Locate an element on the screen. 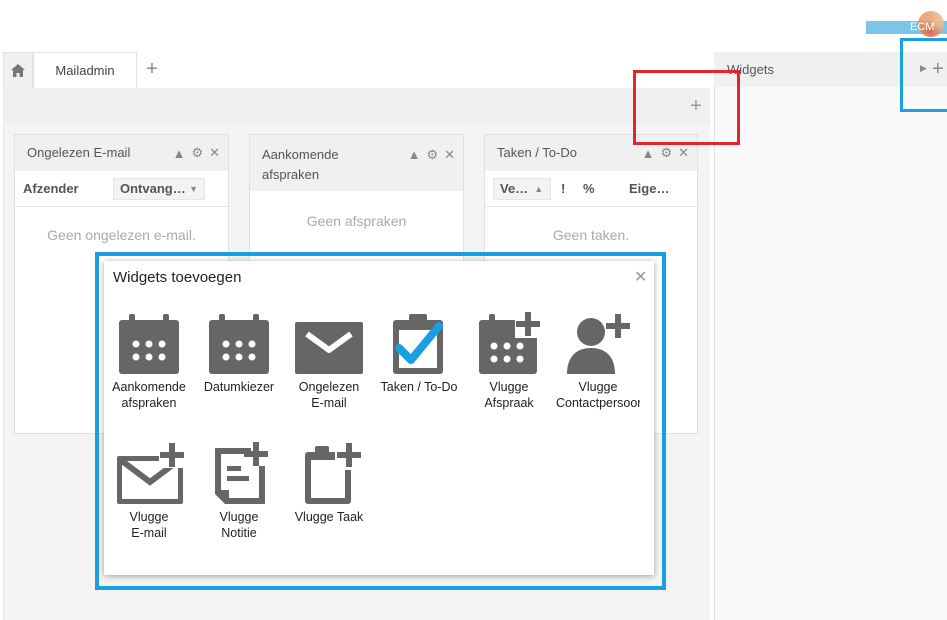 The image size is (947, 620). tab-mailadmin: Mailadmin is located at coordinates (85, 70).